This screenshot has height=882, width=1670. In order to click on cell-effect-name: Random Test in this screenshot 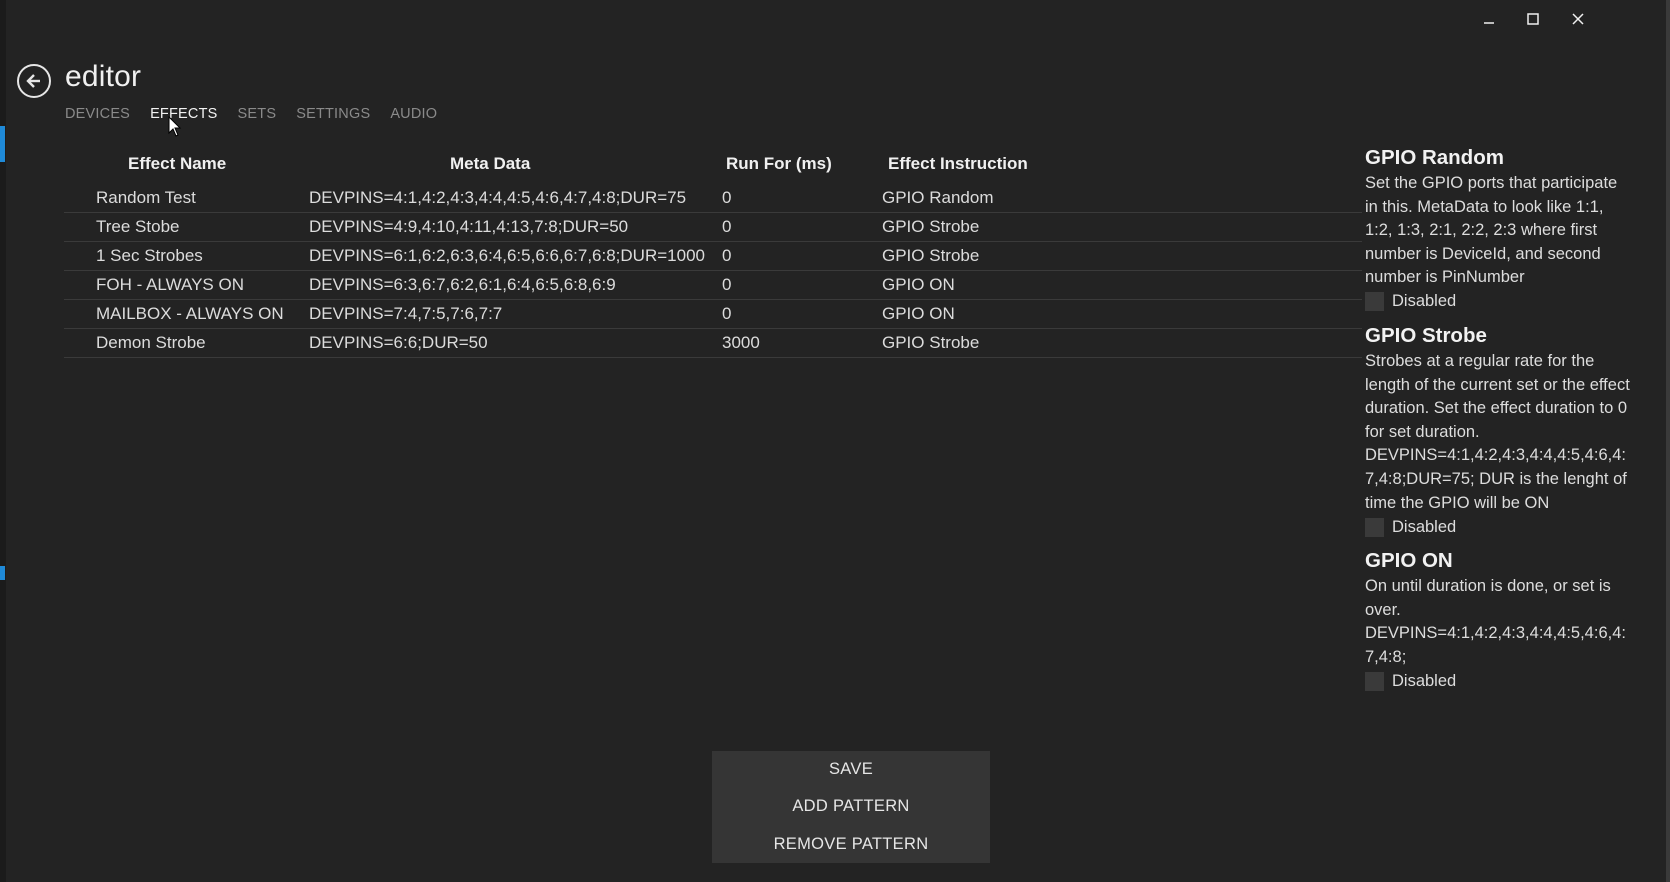, I will do `click(146, 198)`.